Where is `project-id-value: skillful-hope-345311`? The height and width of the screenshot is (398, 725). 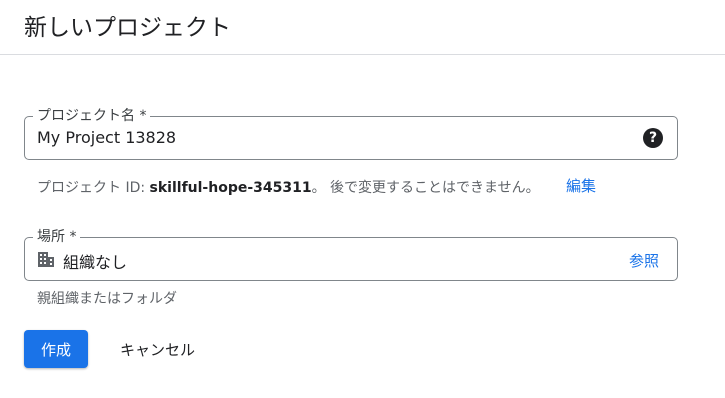 project-id-value: skillful-hope-345311 is located at coordinates (230, 188).